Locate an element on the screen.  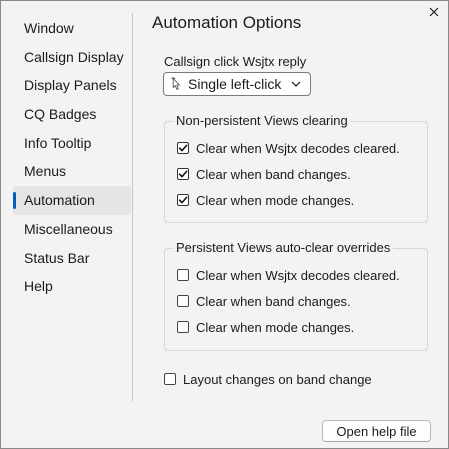
sidebar-item-window: Window is located at coordinates (72, 28).